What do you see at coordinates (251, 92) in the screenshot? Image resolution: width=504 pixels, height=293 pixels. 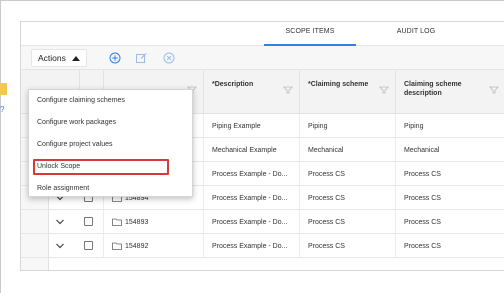 I see `header-description: *Description` at bounding box center [251, 92].